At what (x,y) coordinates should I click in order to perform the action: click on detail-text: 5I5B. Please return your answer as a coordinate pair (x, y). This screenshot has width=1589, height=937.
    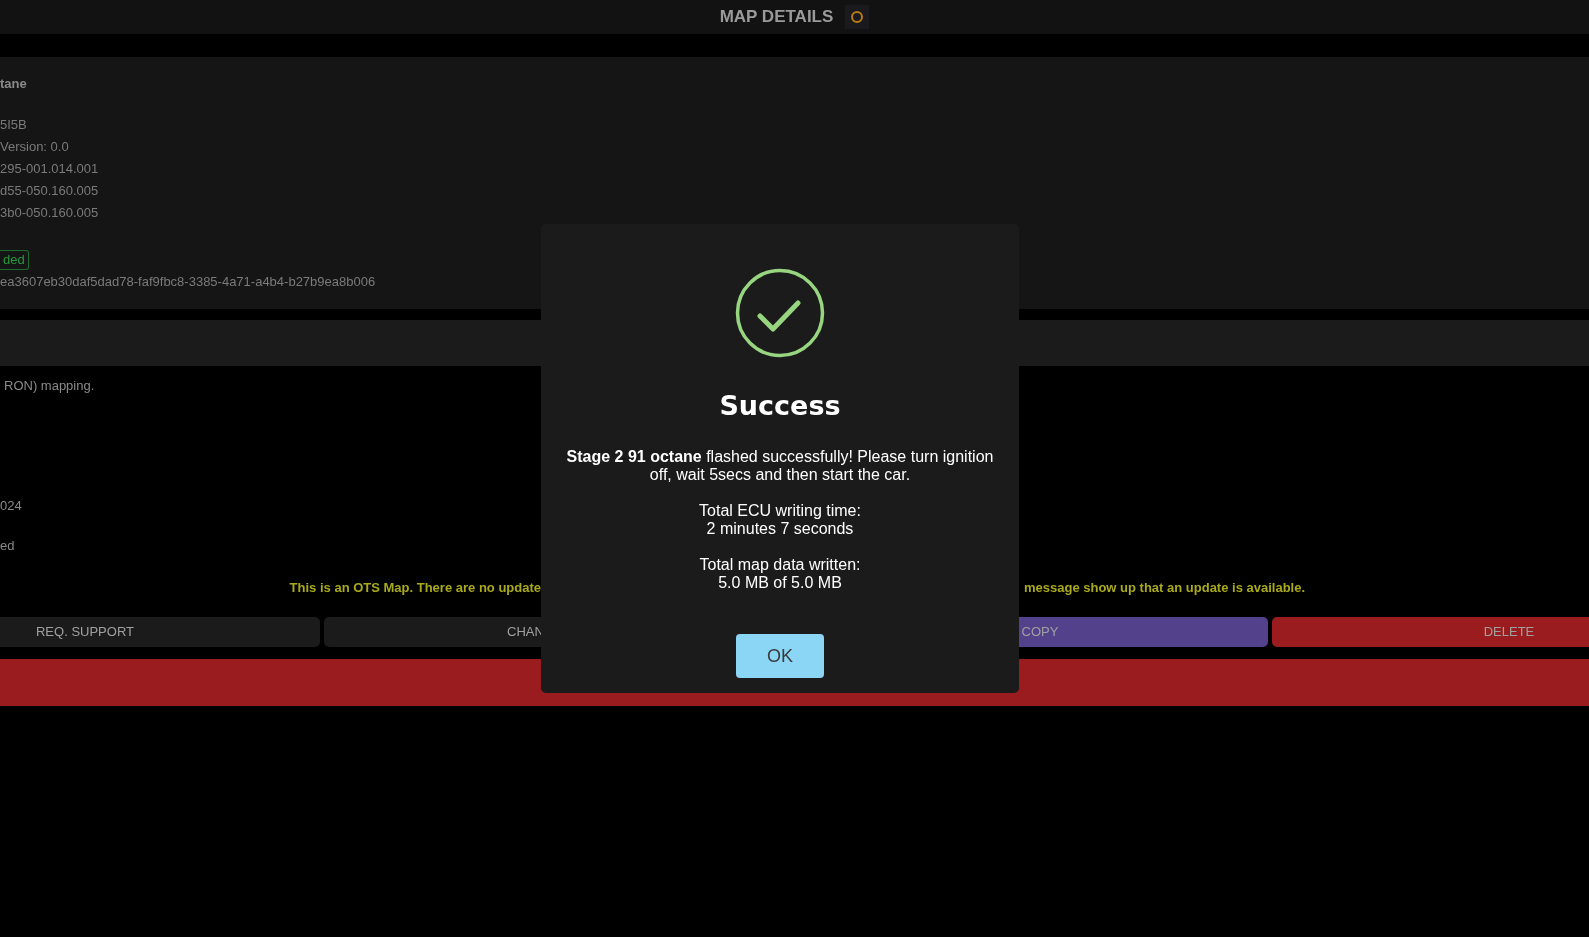
    Looking at the image, I should click on (14, 125).